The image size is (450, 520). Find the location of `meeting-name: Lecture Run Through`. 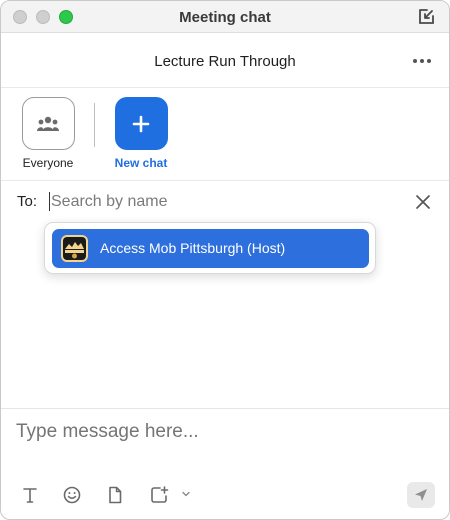

meeting-name: Lecture Run Through is located at coordinates (225, 61).